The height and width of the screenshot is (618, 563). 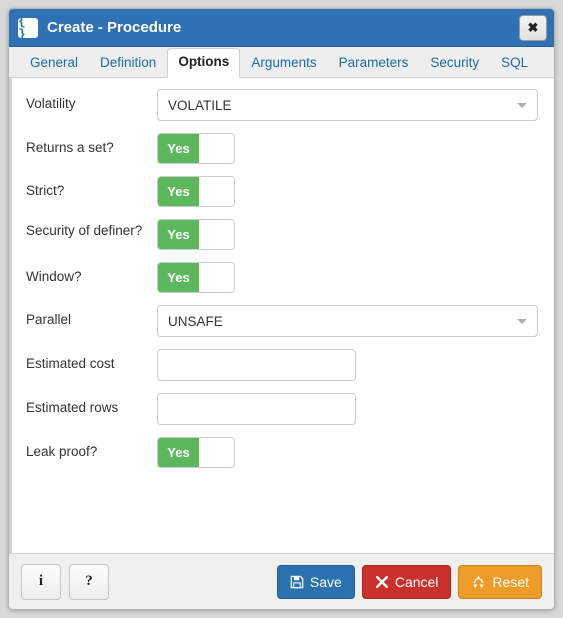 I want to click on info-icon: i, so click(x=41, y=581).